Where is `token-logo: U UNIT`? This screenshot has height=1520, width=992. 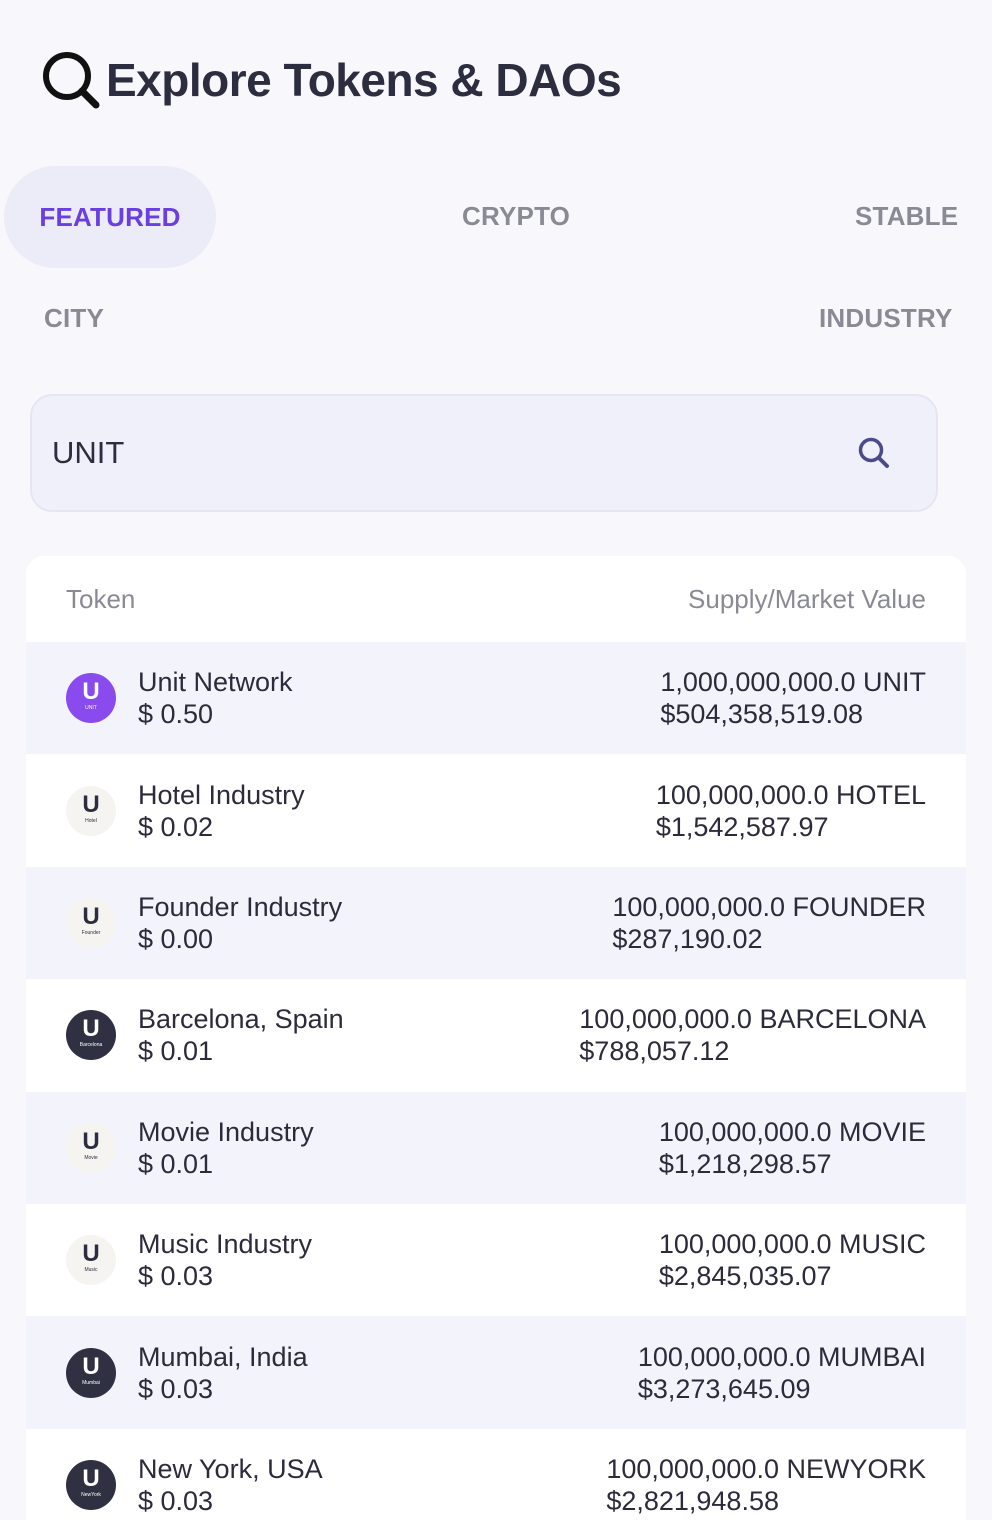
token-logo: U UNIT is located at coordinates (91, 698).